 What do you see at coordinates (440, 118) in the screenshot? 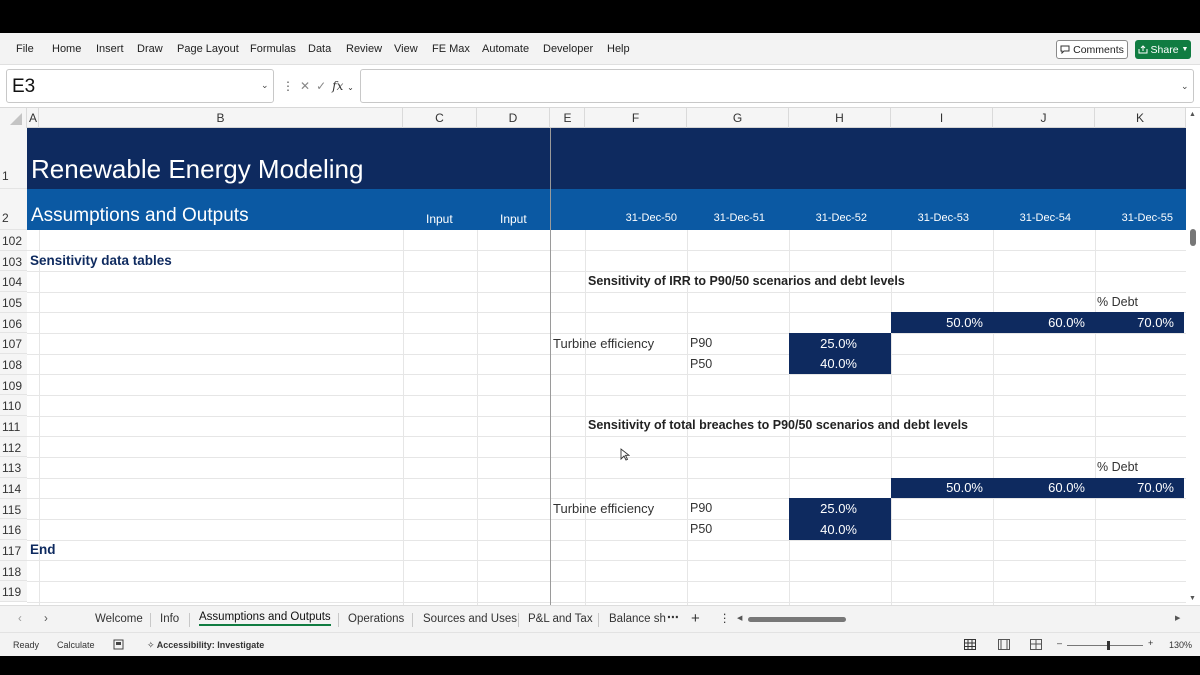
I see `col-header-c: C` at bounding box center [440, 118].